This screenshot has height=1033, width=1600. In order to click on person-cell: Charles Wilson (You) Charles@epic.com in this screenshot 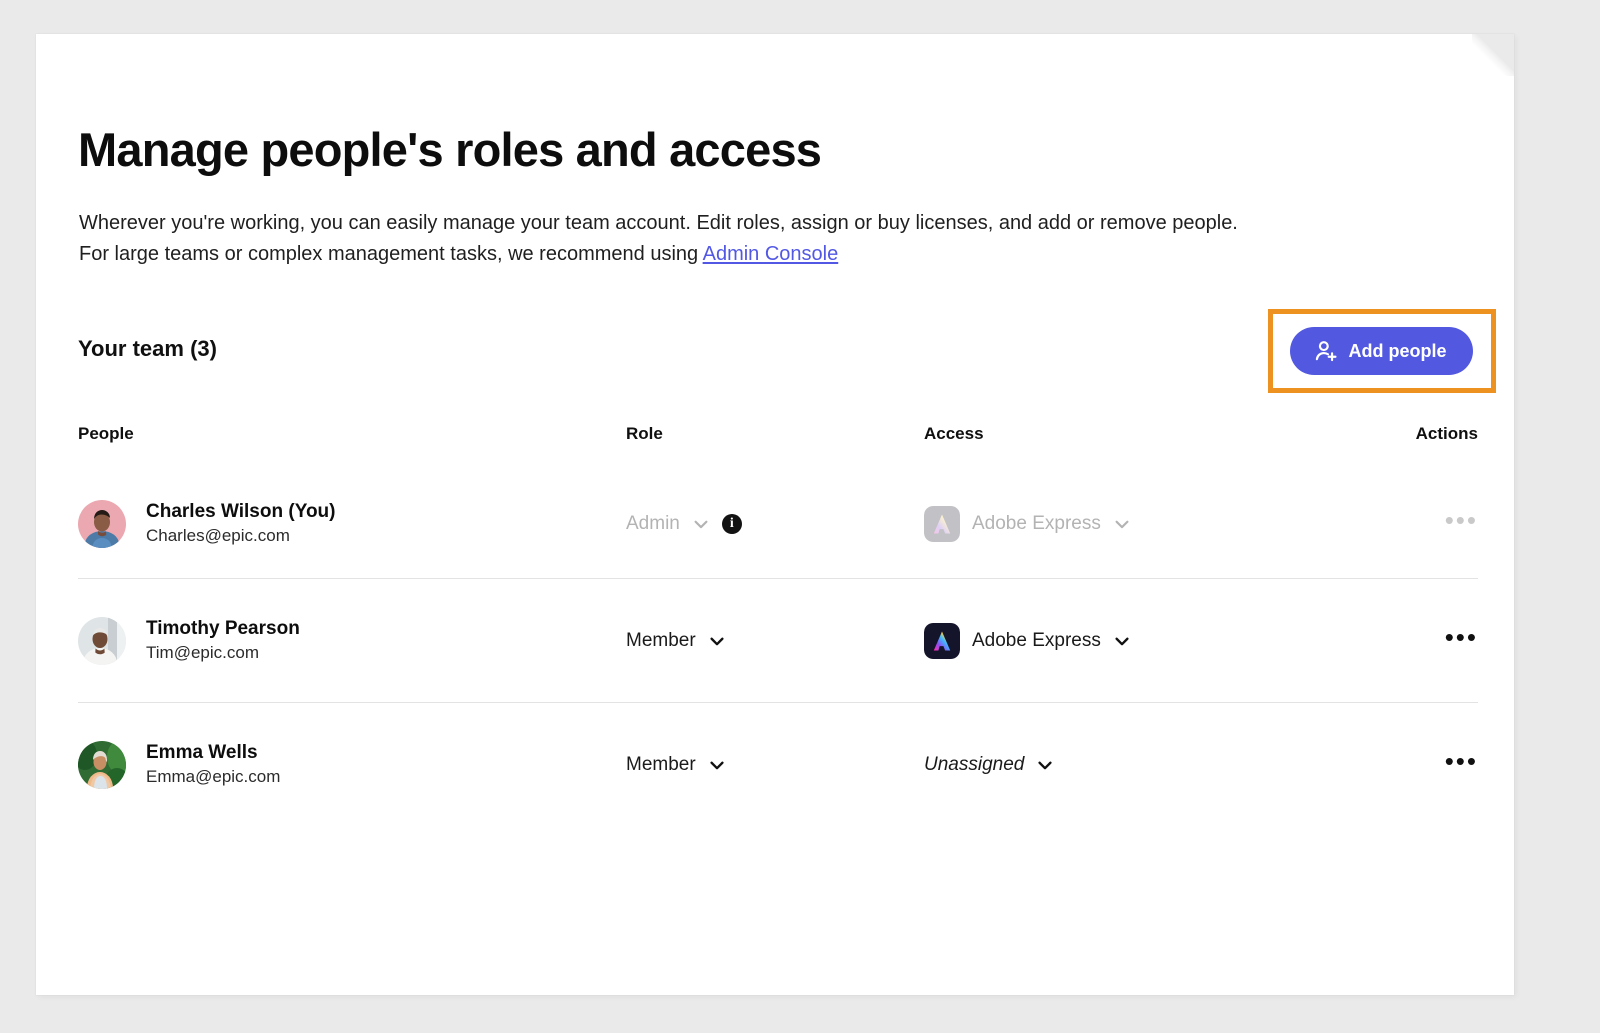, I will do `click(207, 524)`.